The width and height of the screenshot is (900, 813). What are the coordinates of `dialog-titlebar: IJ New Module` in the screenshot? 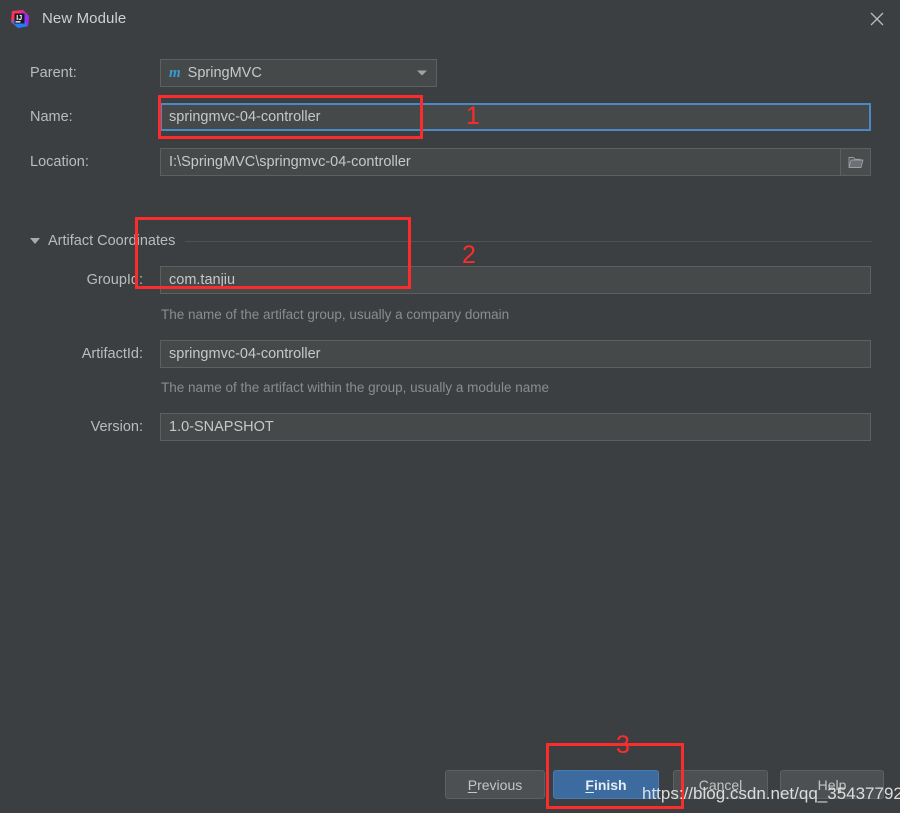 It's located at (450, 18).